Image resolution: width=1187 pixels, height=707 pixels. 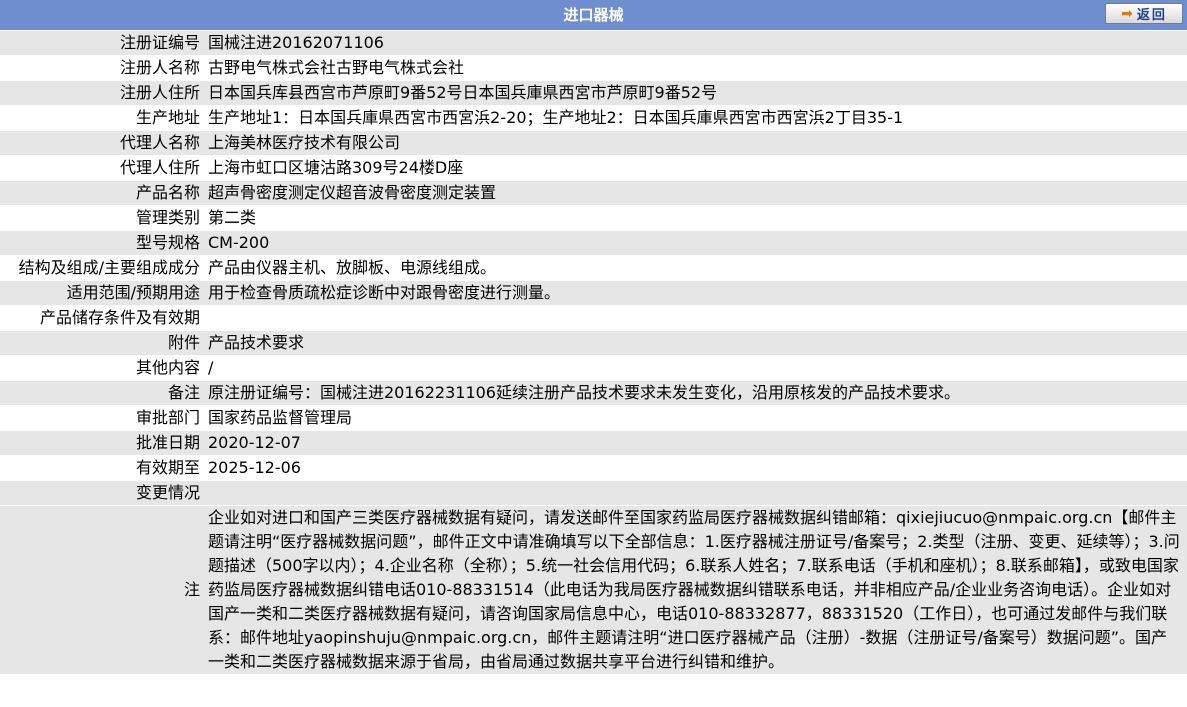 What do you see at coordinates (102, 368) in the screenshot?
I see `field-label: 其他内容` at bounding box center [102, 368].